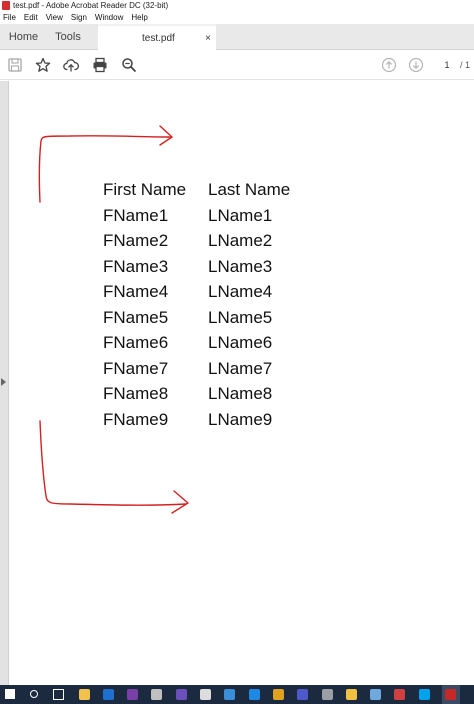 This screenshot has width=474, height=704. Describe the element at coordinates (240, 368) in the screenshot. I see `last-name-cell: LName7` at that location.